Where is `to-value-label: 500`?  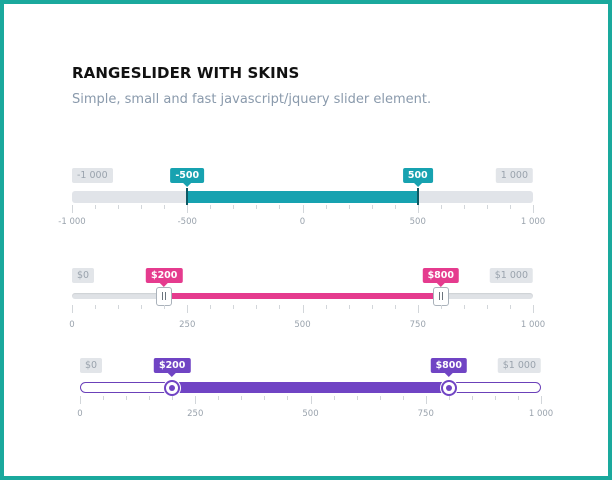 to-value-label: 500 is located at coordinates (417, 177).